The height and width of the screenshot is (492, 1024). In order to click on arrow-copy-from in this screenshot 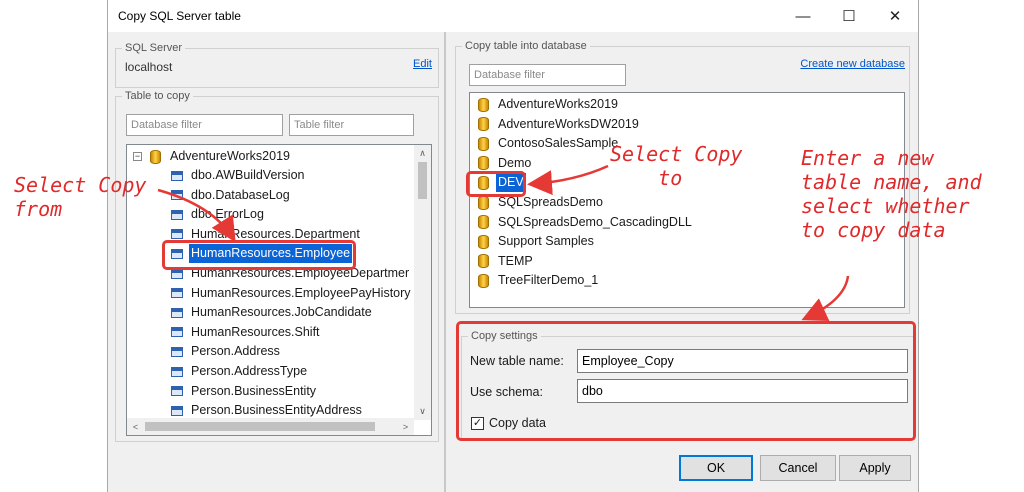, I will do `click(196, 215)`.